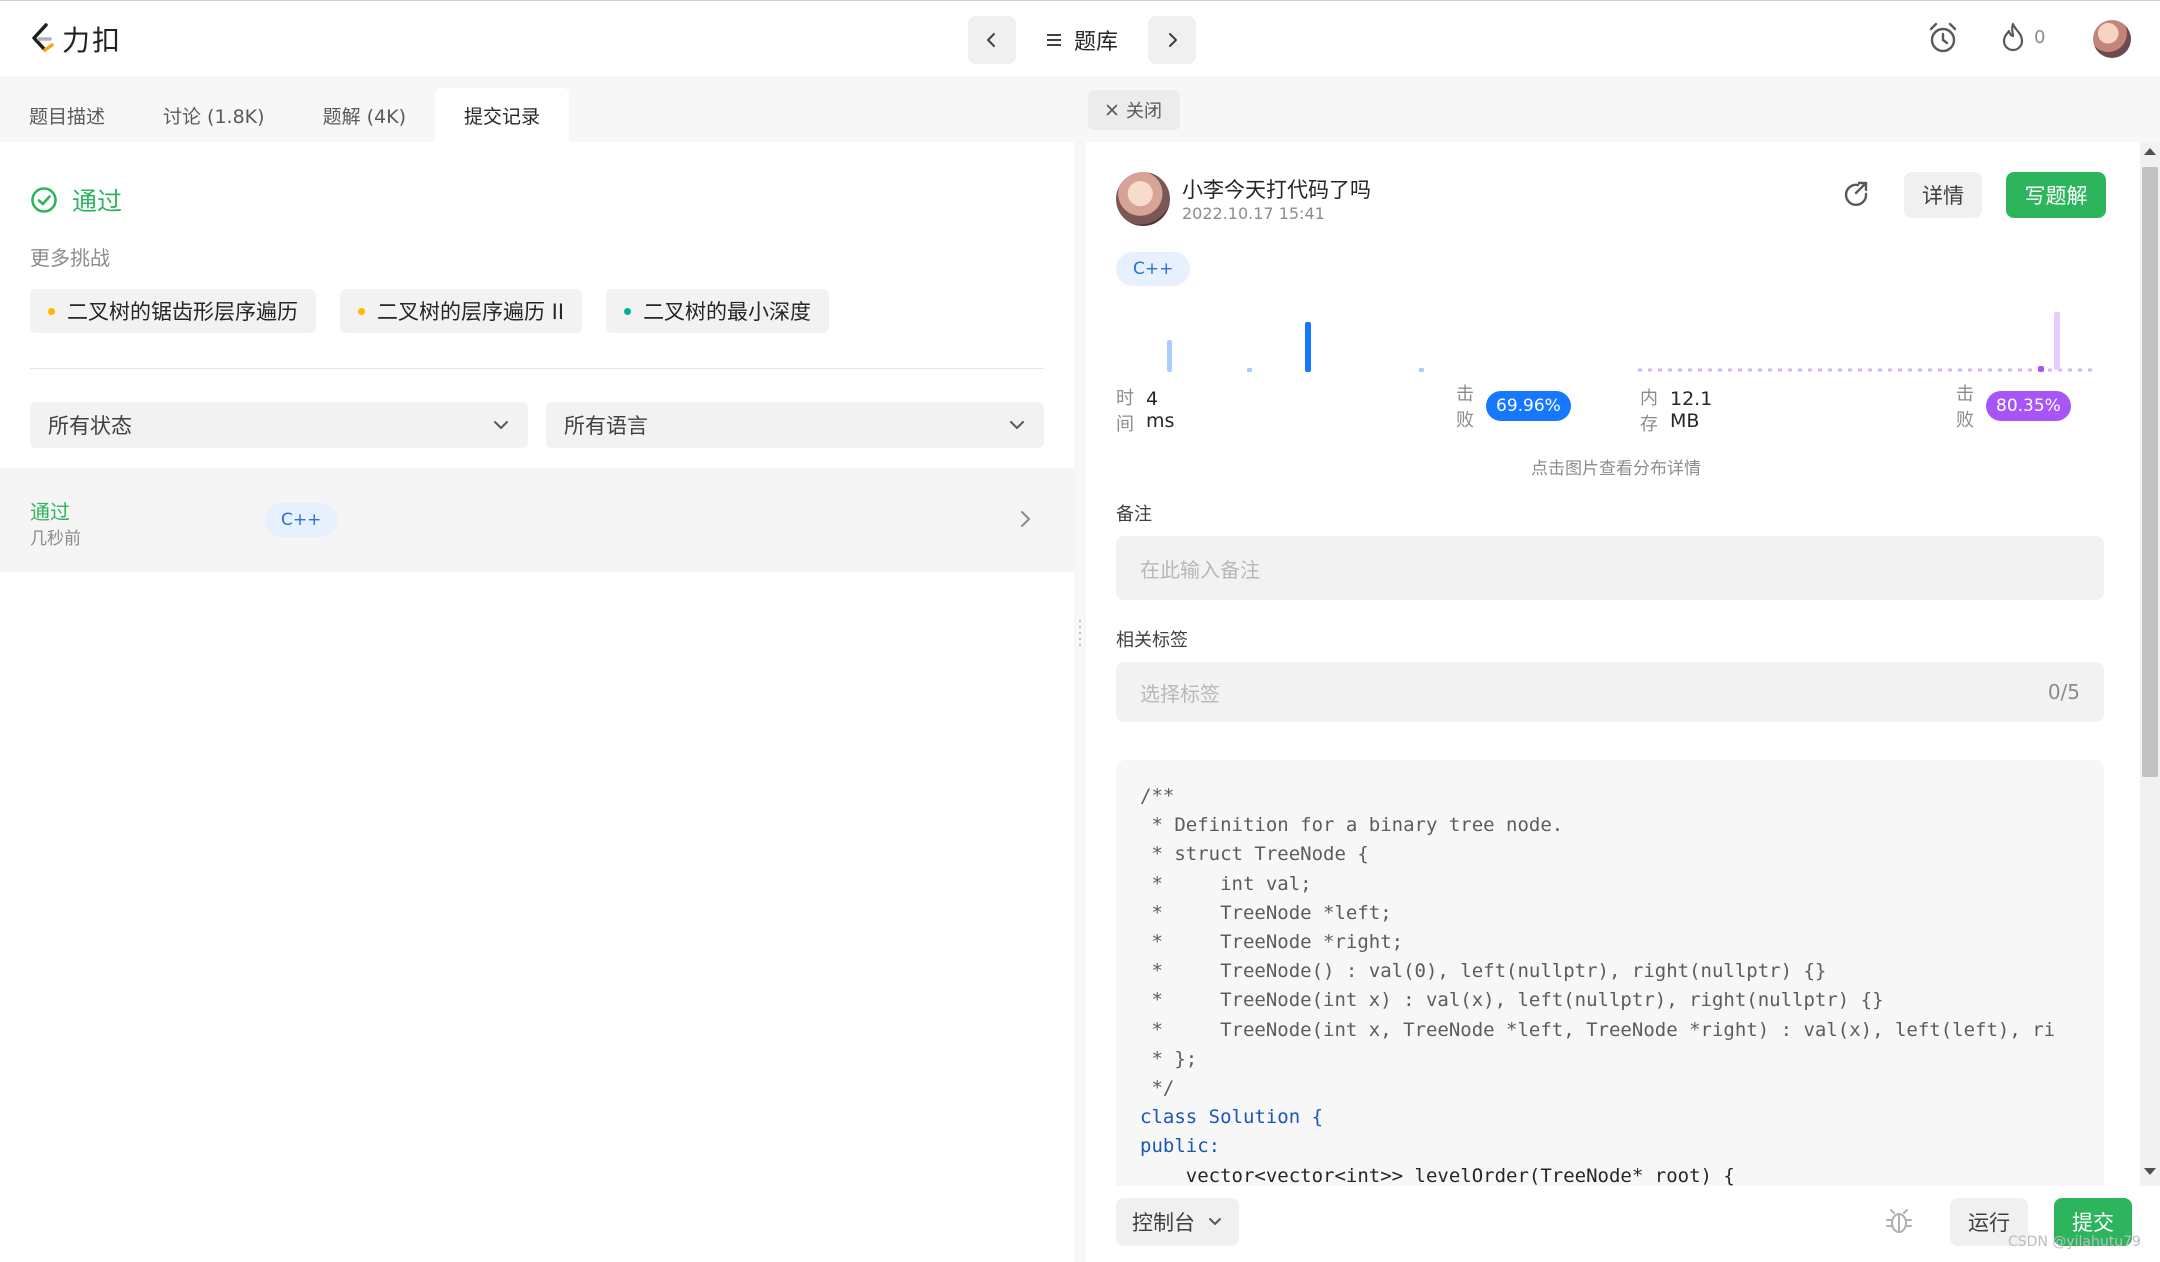  I want to click on console-label: 控制台, so click(1163, 1223).